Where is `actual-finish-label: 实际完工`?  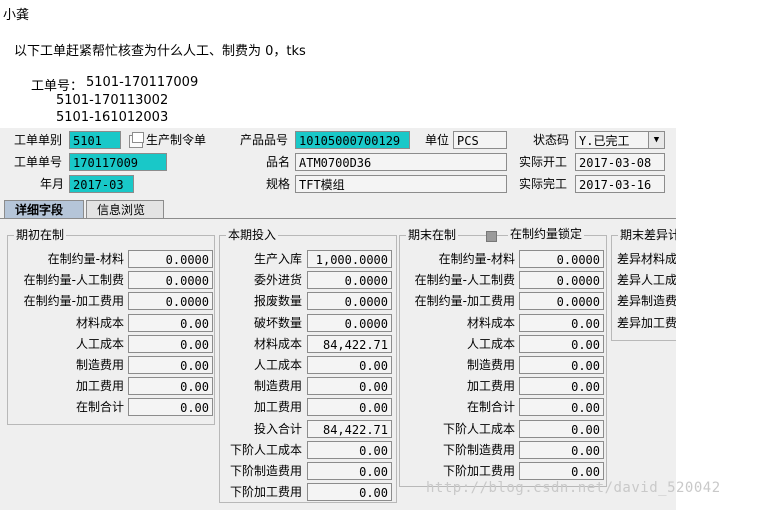
actual-finish-label: 实际完工 is located at coordinates (543, 184).